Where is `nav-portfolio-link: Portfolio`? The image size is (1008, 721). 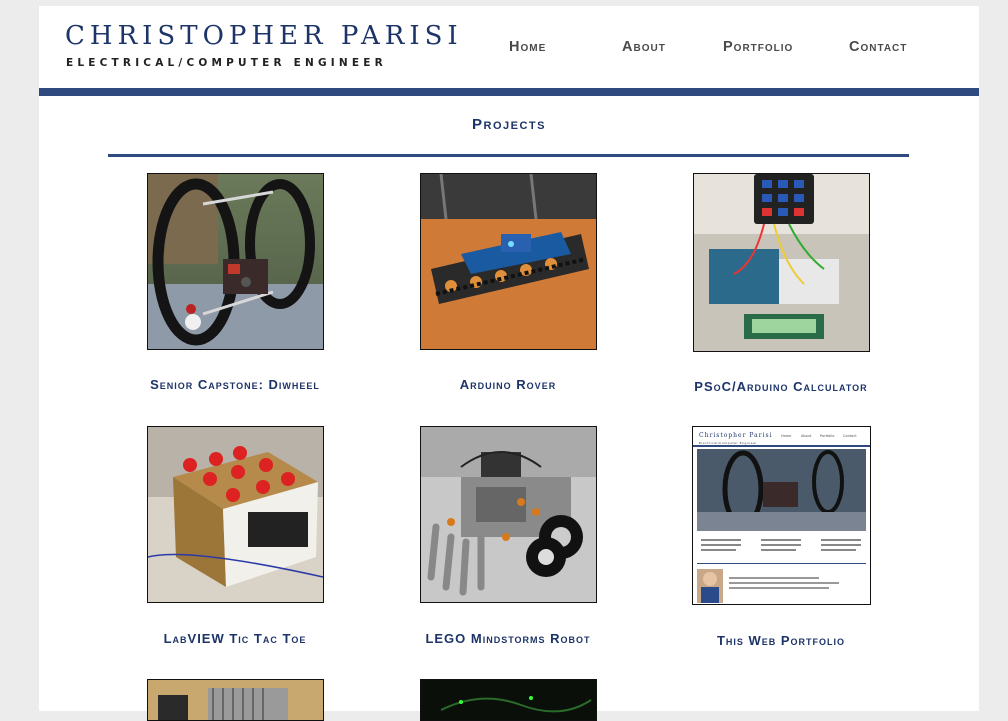 nav-portfolio-link: Portfolio is located at coordinates (758, 47).